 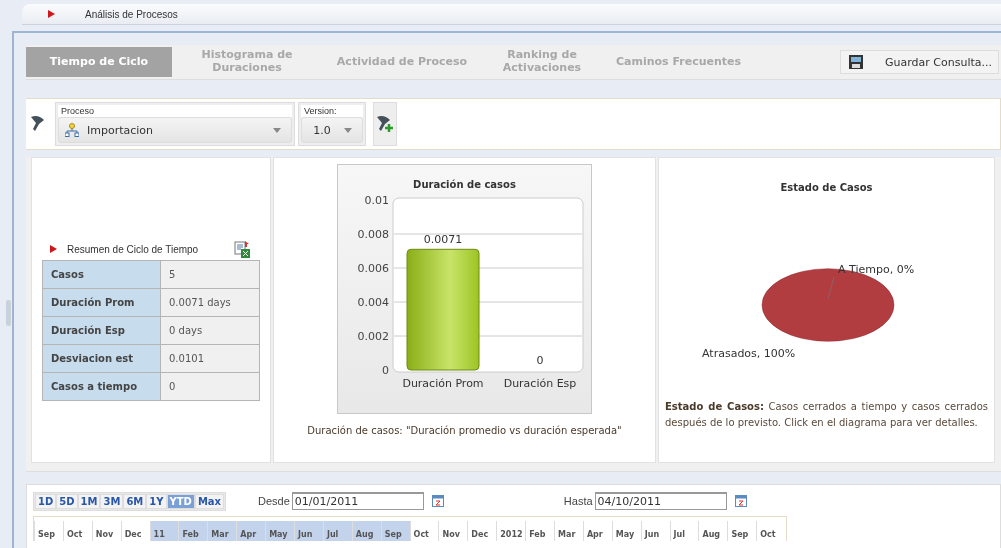 What do you see at coordinates (131, 14) in the screenshot?
I see `window-title: Análisis de Procesos` at bounding box center [131, 14].